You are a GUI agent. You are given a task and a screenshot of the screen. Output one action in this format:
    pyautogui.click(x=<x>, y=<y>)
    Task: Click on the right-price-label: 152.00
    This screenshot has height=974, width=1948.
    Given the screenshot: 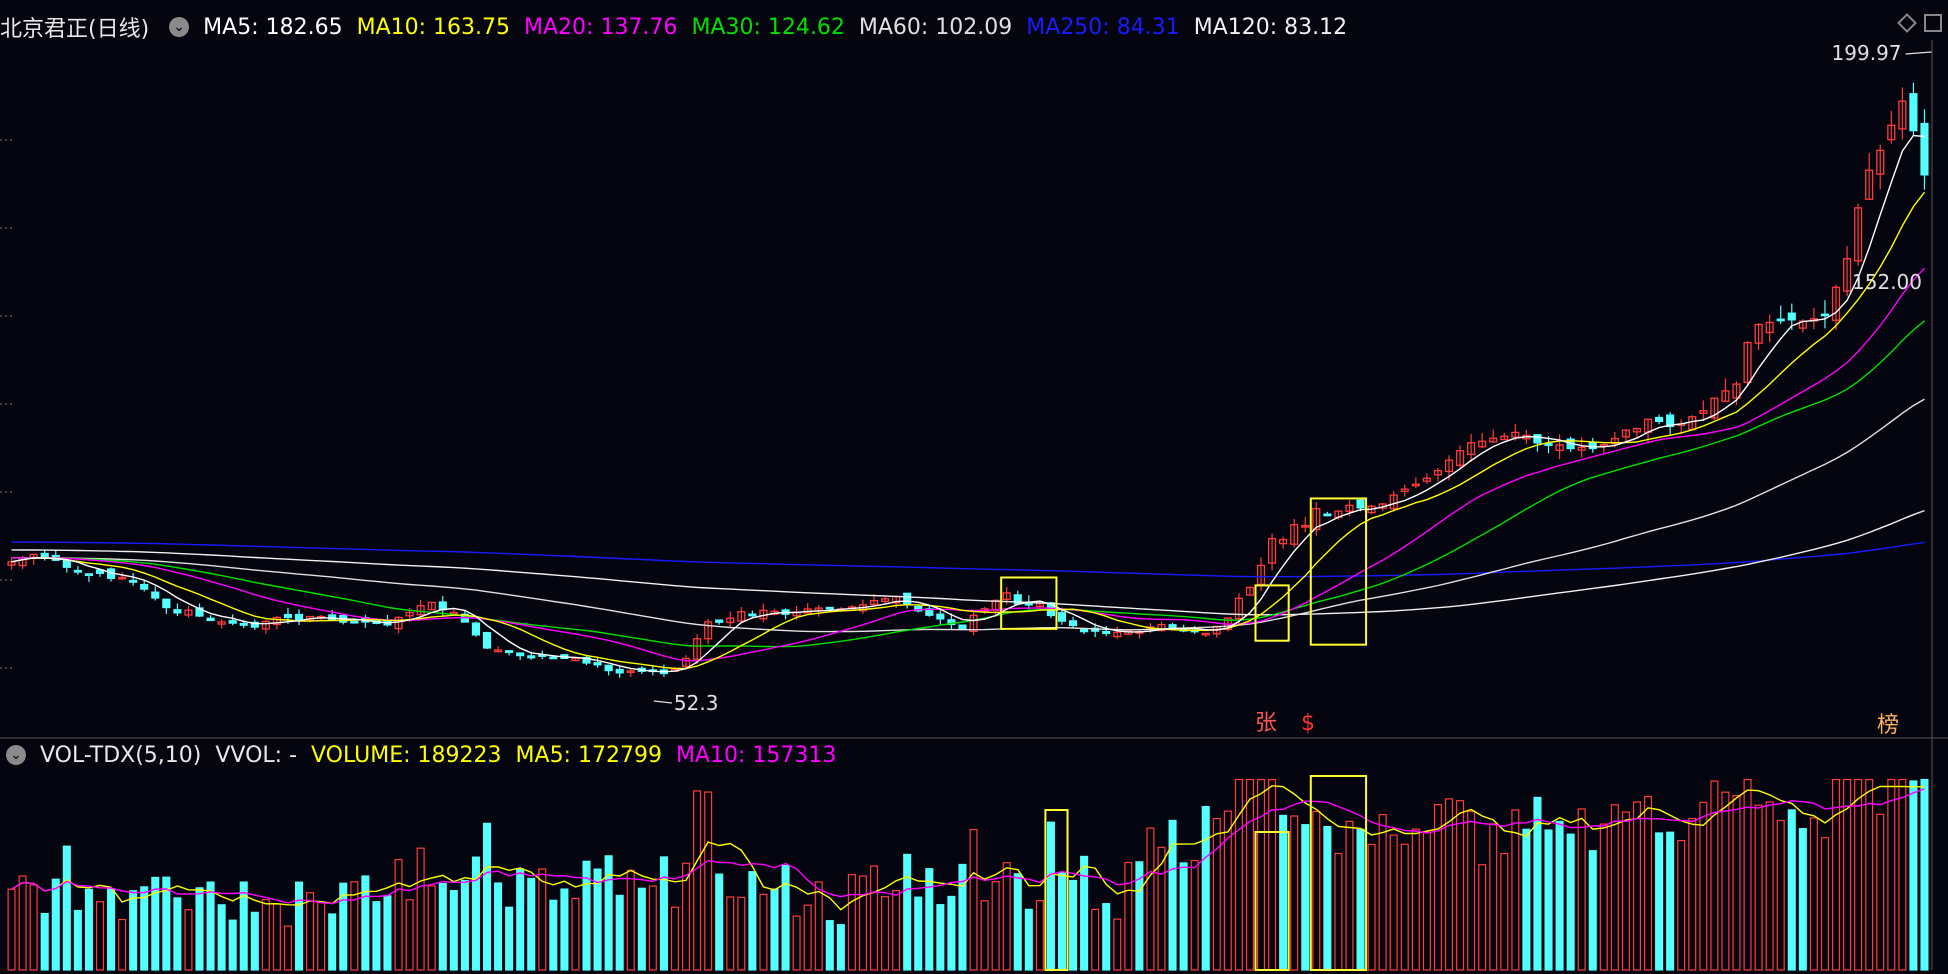 What is the action you would take?
    pyautogui.click(x=1887, y=282)
    